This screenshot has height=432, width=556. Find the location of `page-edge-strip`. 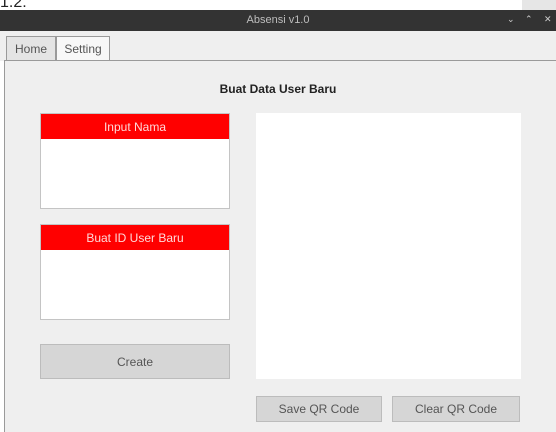

page-edge-strip is located at coordinates (539, 5).